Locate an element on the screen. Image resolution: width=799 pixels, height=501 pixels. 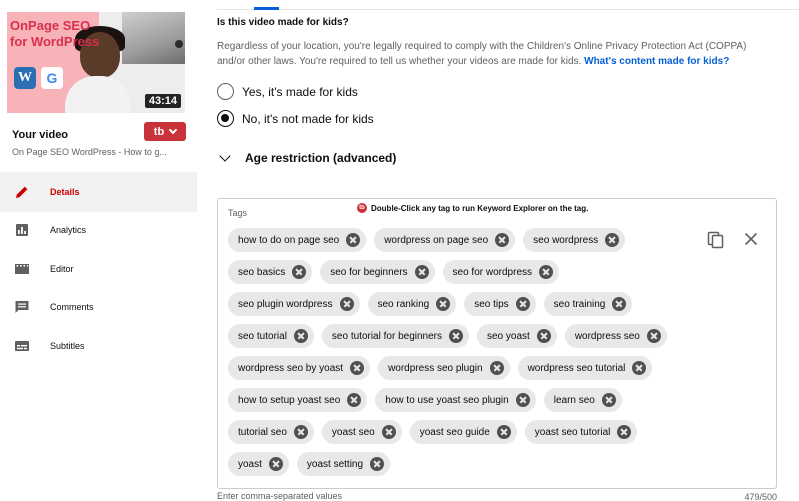
laptop-image is located at coordinates (153, 38).